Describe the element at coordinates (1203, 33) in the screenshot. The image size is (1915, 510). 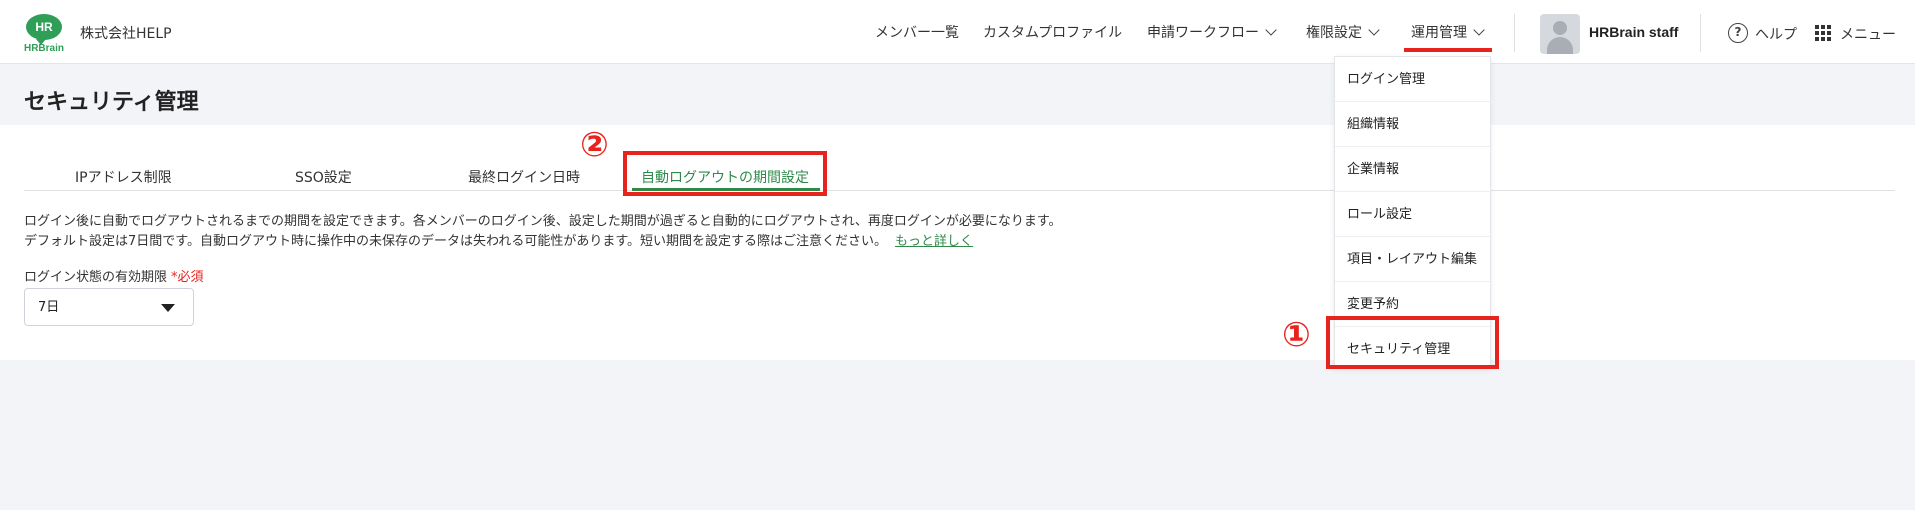
I see `nav-workflow-label: 申請ワークフロー` at that location.